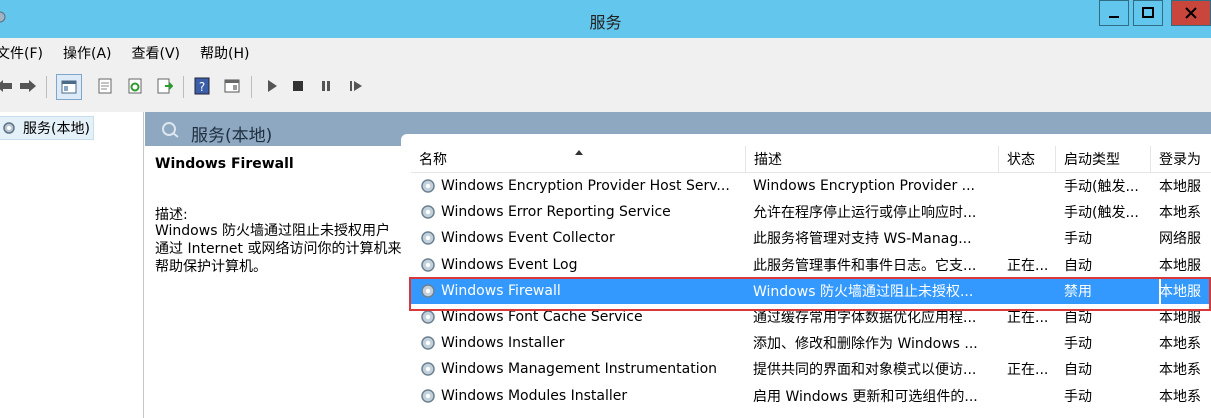 The height and width of the screenshot is (418, 1211). What do you see at coordinates (556, 212) in the screenshot?
I see `cell-name: Windows Error Reporting Service` at bounding box center [556, 212].